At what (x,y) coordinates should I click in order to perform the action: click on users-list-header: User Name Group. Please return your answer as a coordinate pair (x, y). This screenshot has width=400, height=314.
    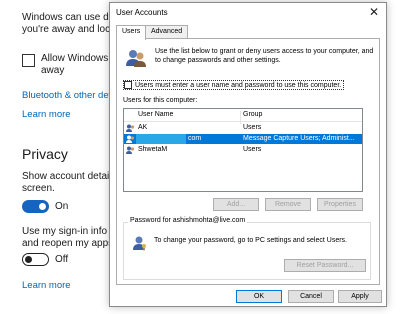
    Looking at the image, I should click on (243, 116).